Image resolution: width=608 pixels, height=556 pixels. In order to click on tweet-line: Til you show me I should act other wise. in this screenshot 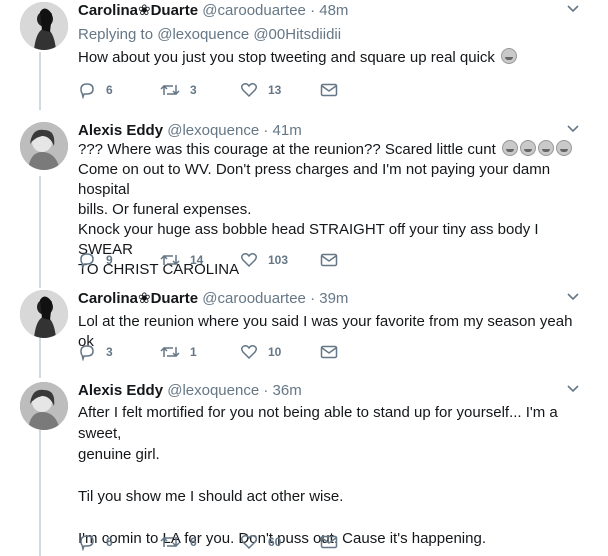, I will do `click(211, 496)`.